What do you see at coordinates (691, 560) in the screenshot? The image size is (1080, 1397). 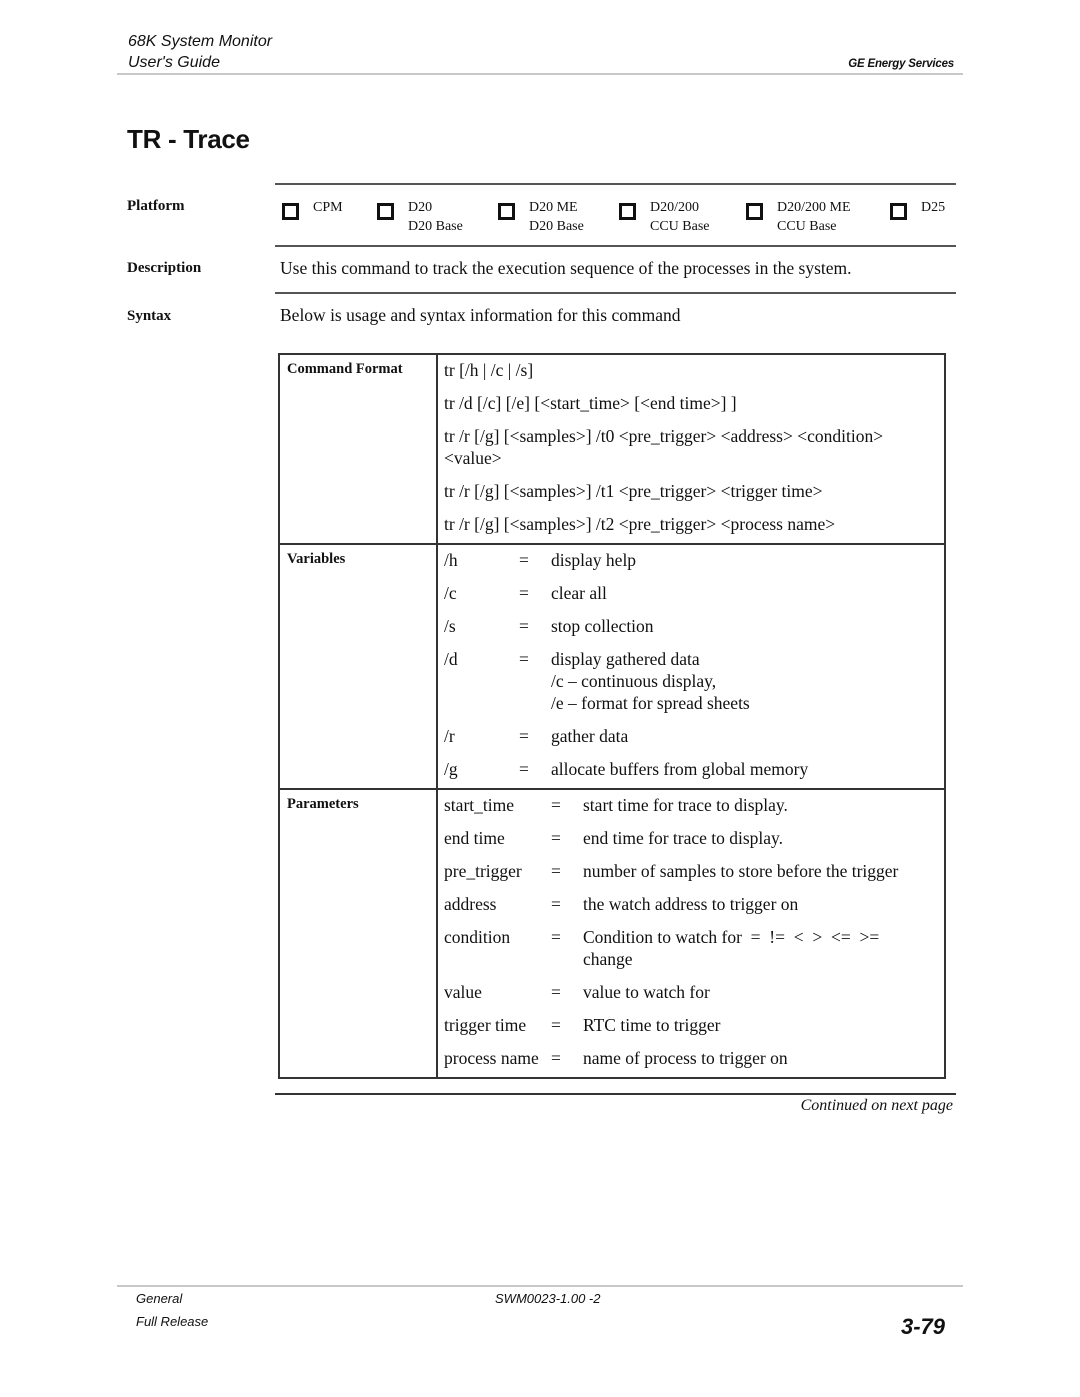 I see `variable-item: /h = display help` at bounding box center [691, 560].